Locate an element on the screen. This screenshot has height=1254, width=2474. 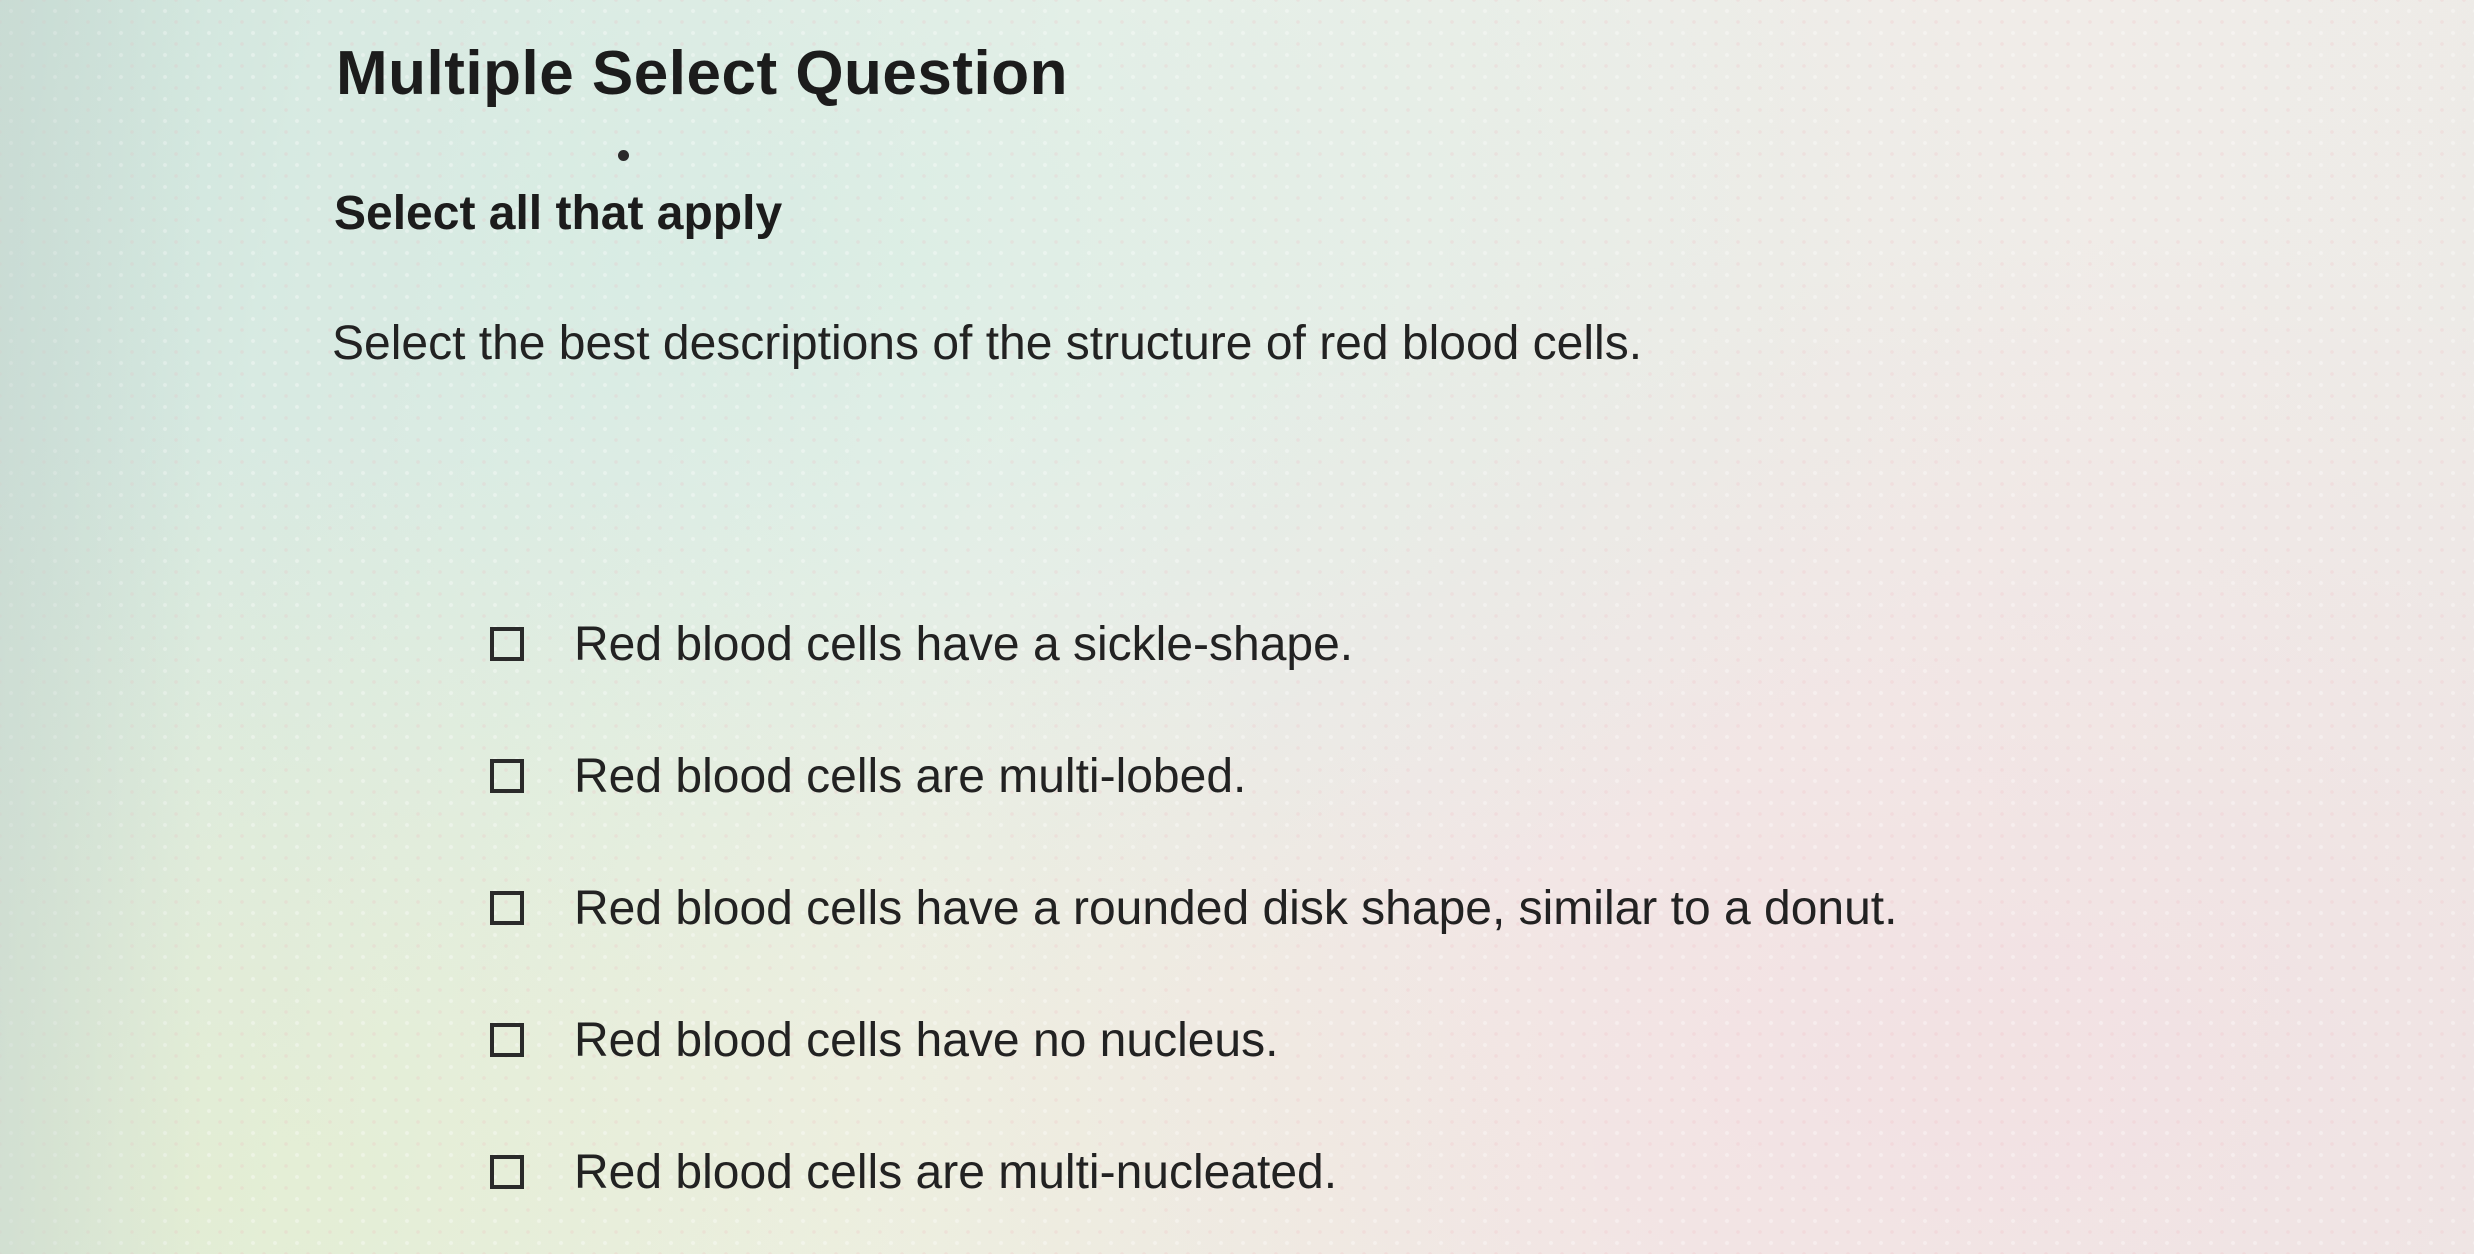
answer-option-label: Red blood cells are multi-lobed. is located at coordinates (910, 776).